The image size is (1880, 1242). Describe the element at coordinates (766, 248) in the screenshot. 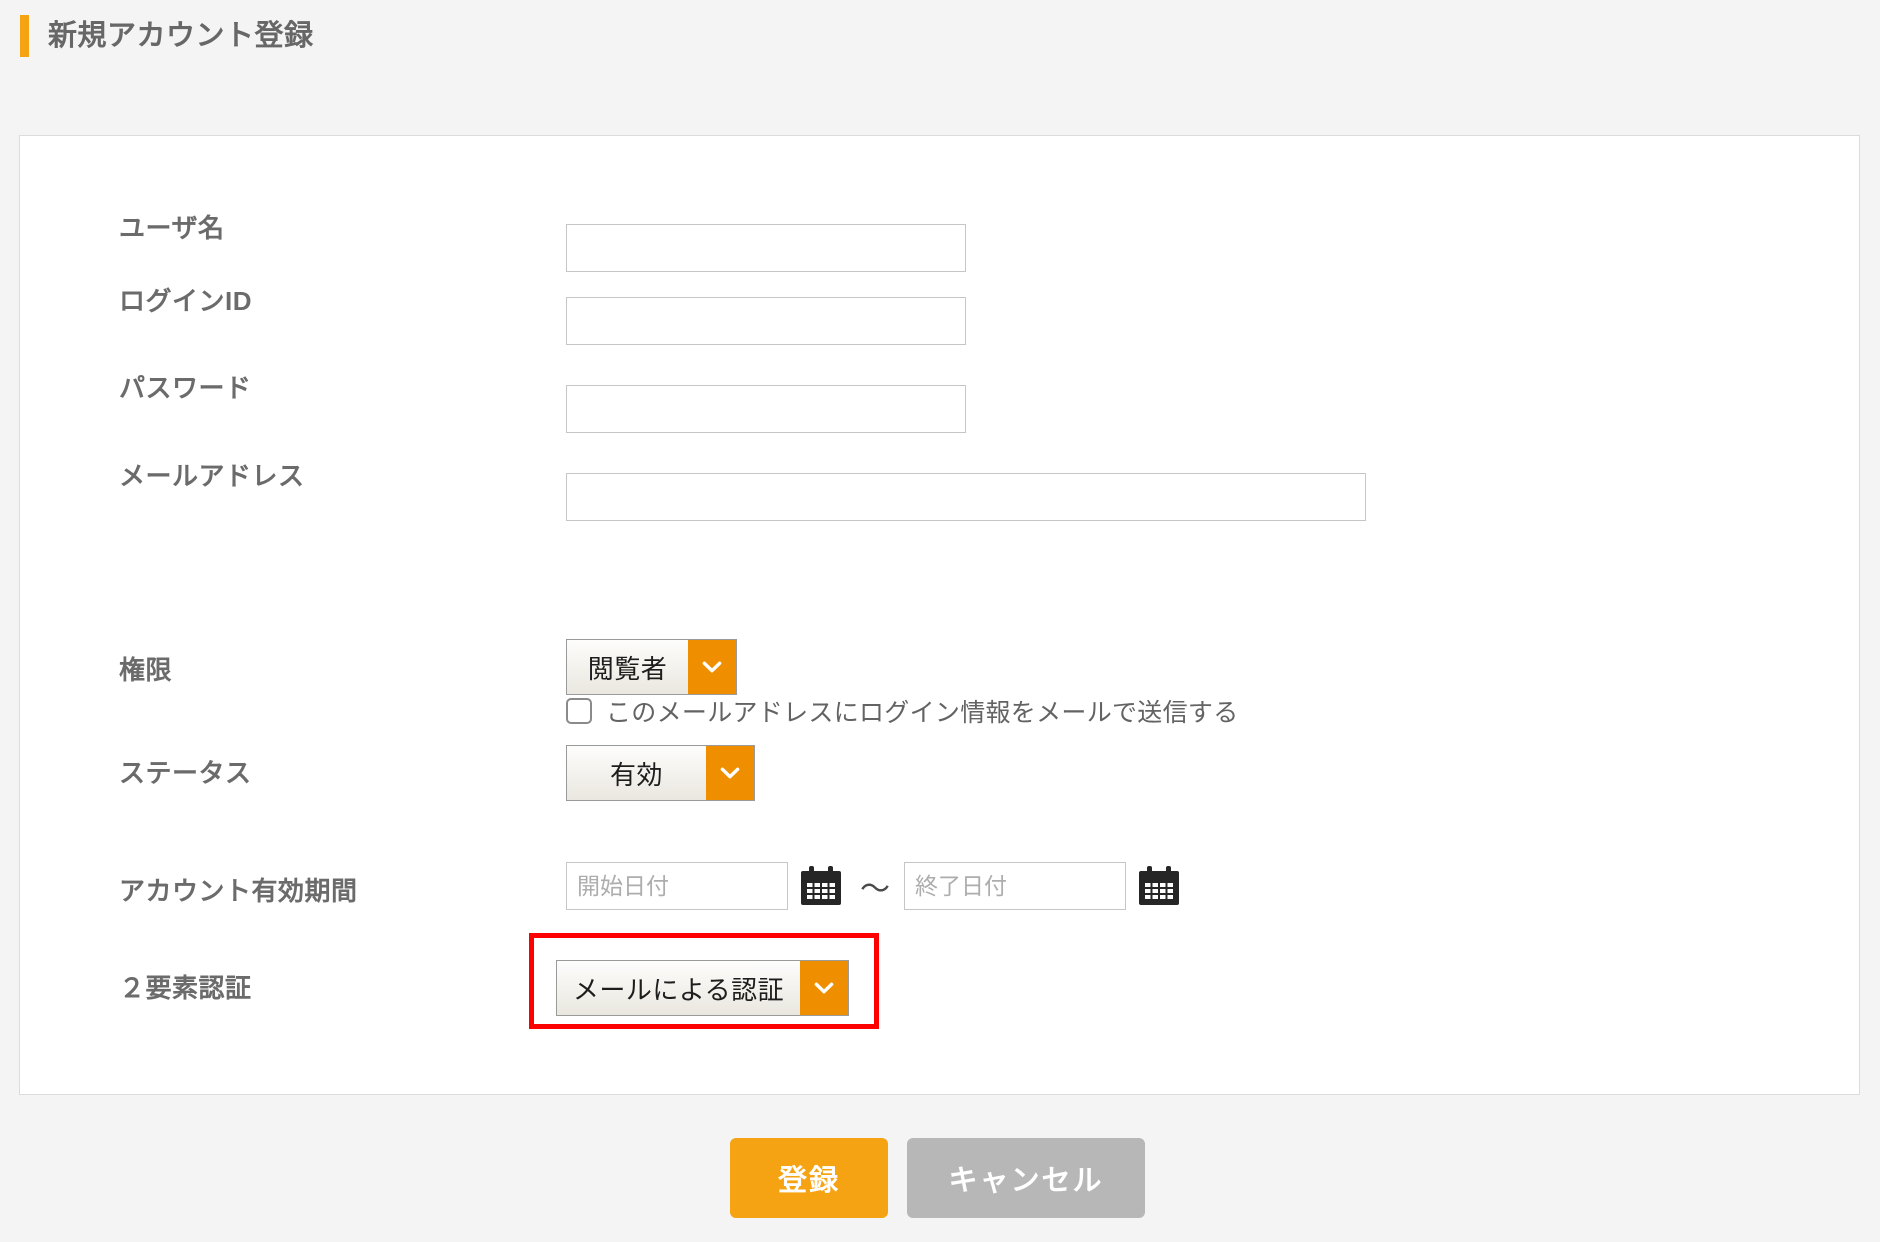

I see `username-input` at that location.